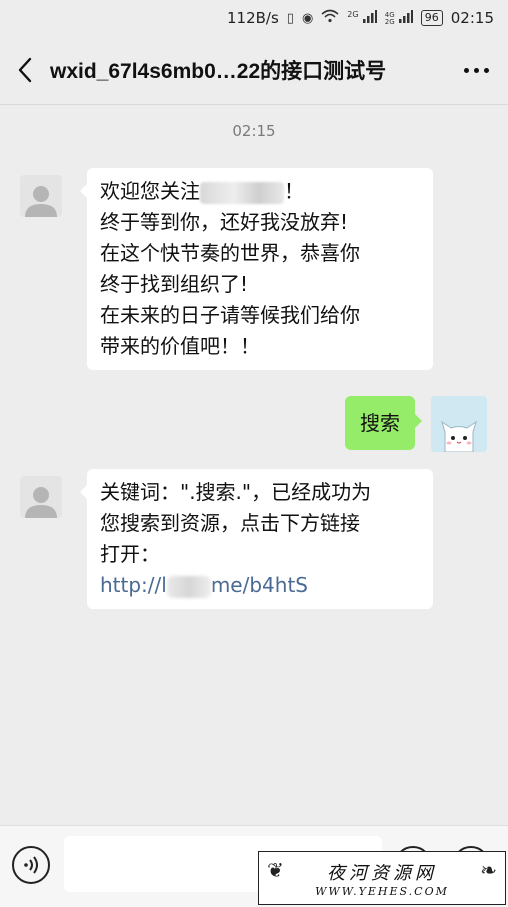 The height and width of the screenshot is (907, 508). I want to click on message-line: 终于找到组织了!, so click(174, 284).